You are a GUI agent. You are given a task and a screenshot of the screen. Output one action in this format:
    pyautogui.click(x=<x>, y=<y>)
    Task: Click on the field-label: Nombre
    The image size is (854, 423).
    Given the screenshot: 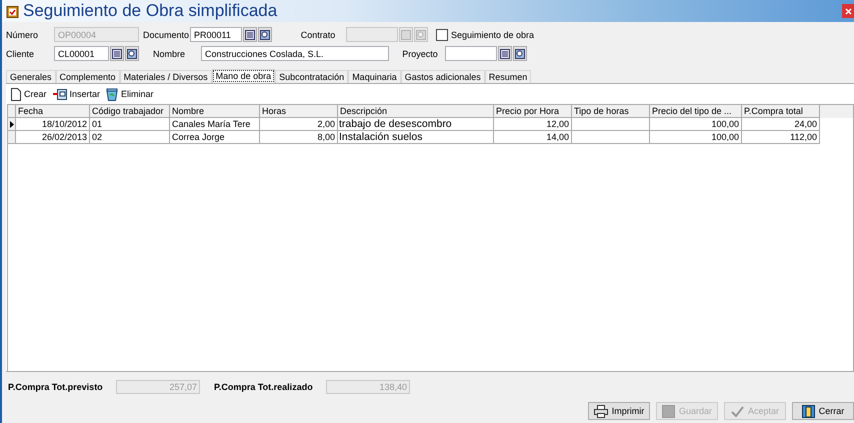 What is the action you would take?
    pyautogui.click(x=169, y=53)
    